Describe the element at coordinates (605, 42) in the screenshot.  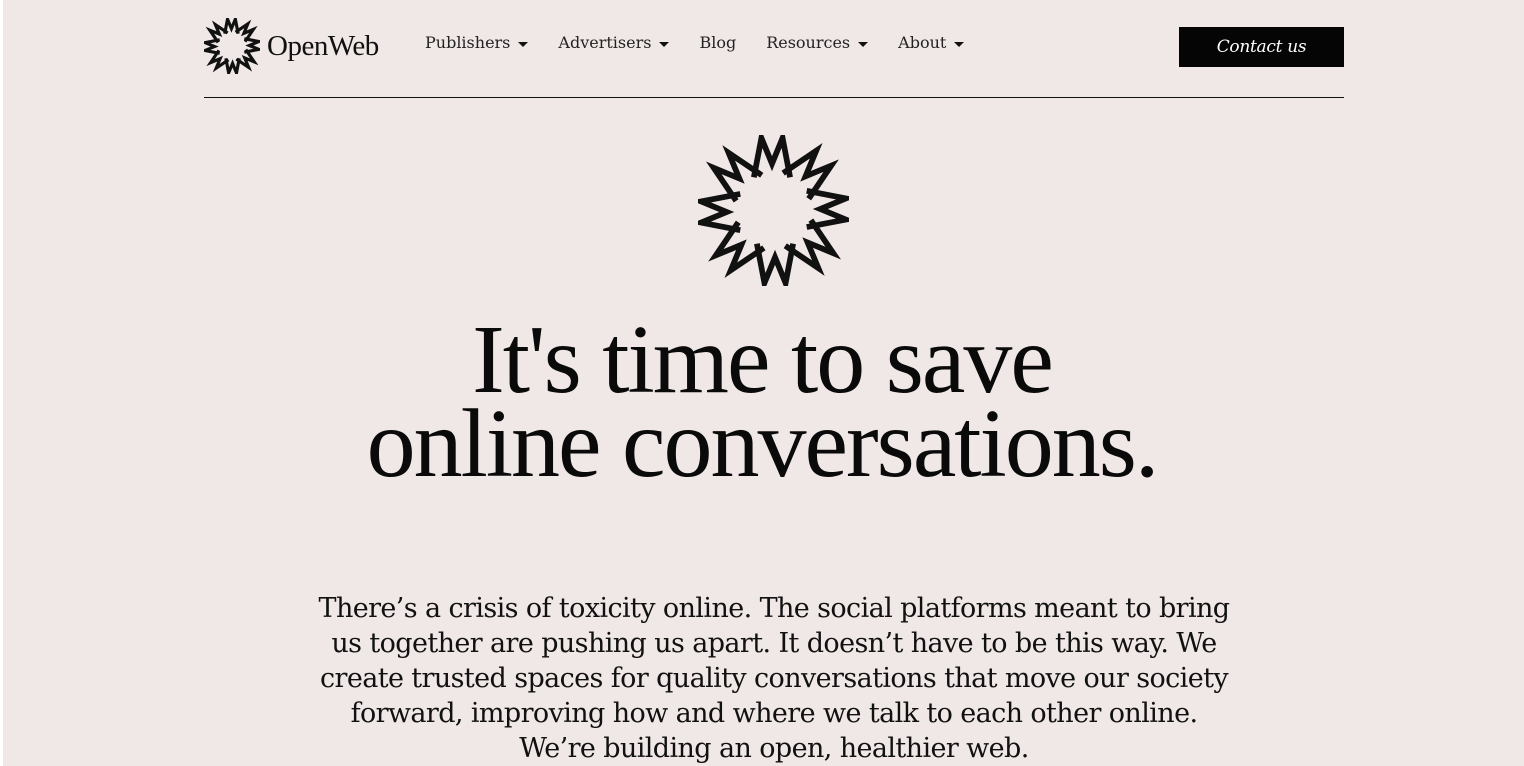
I see `nav-item-label: Advertisers` at that location.